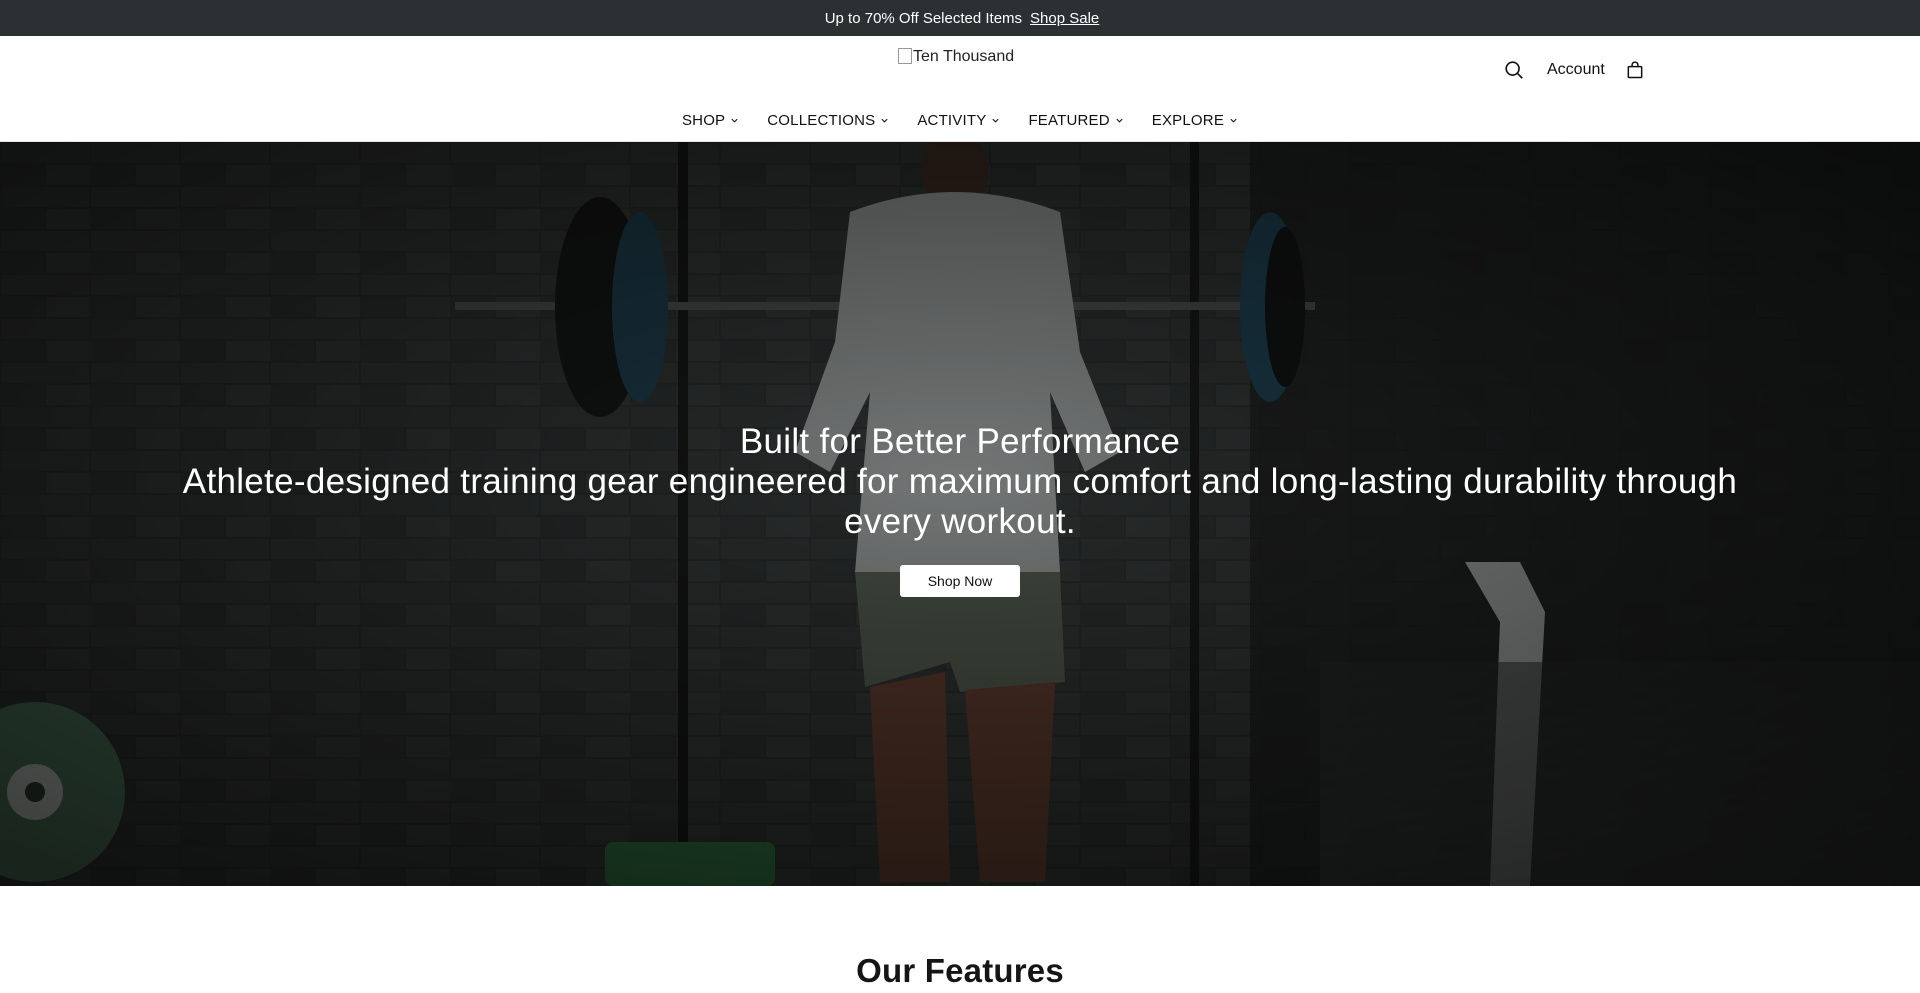 The width and height of the screenshot is (1920, 993). Describe the element at coordinates (964, 56) in the screenshot. I see `logo-alt-text: Ten Thousand` at that location.